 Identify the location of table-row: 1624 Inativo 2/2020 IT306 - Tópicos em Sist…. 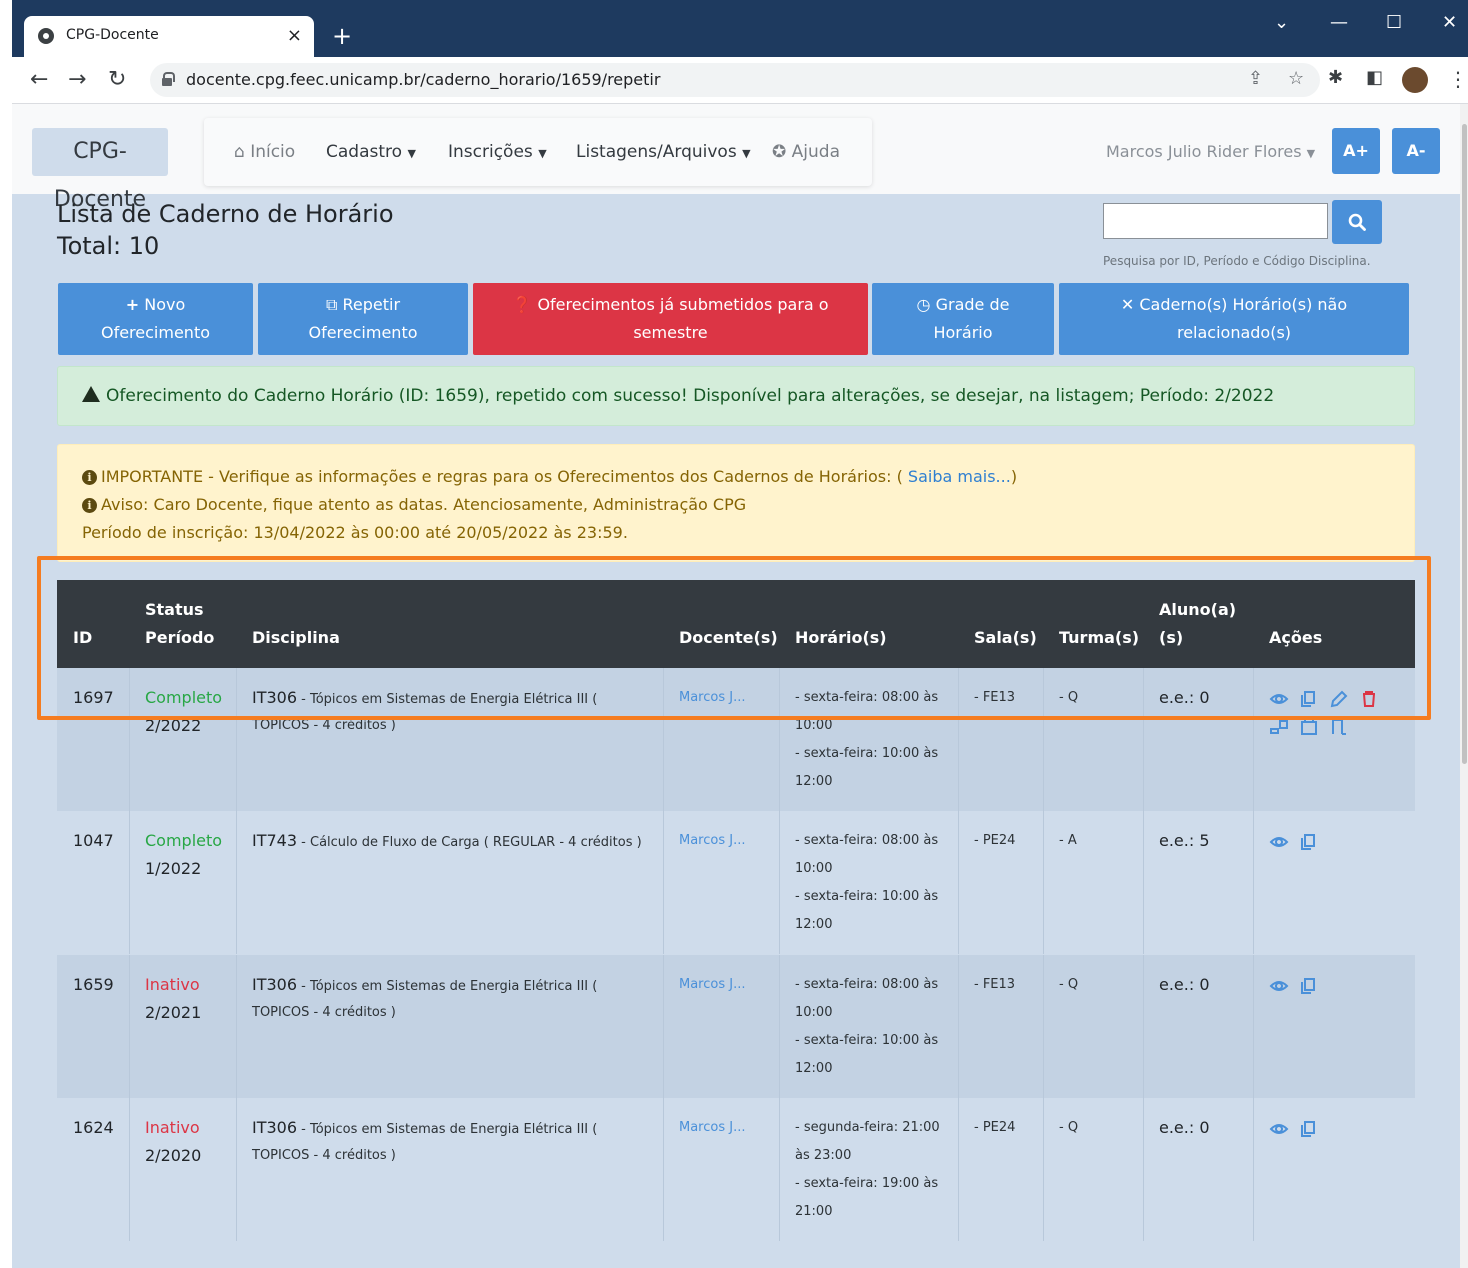
(736, 1169).